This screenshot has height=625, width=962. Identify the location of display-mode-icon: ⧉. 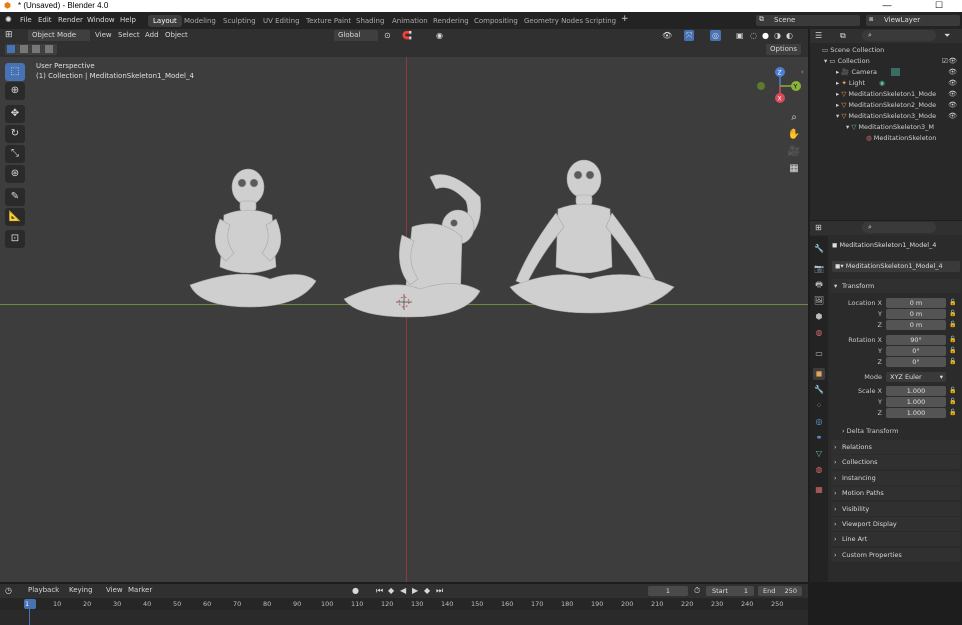
(843, 35).